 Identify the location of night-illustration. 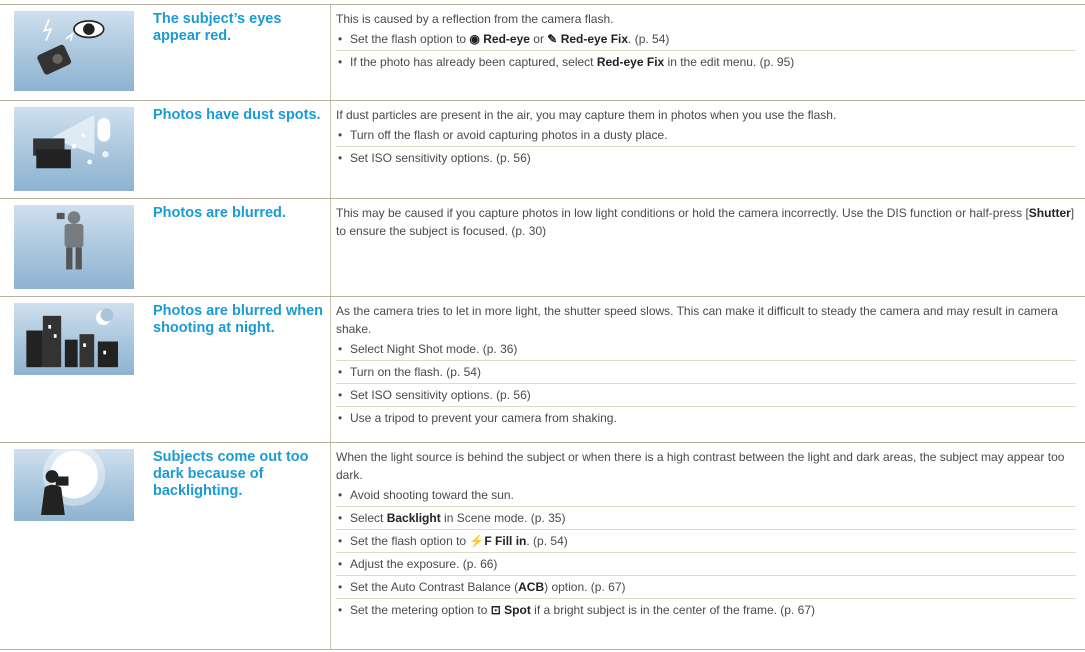
(74, 339).